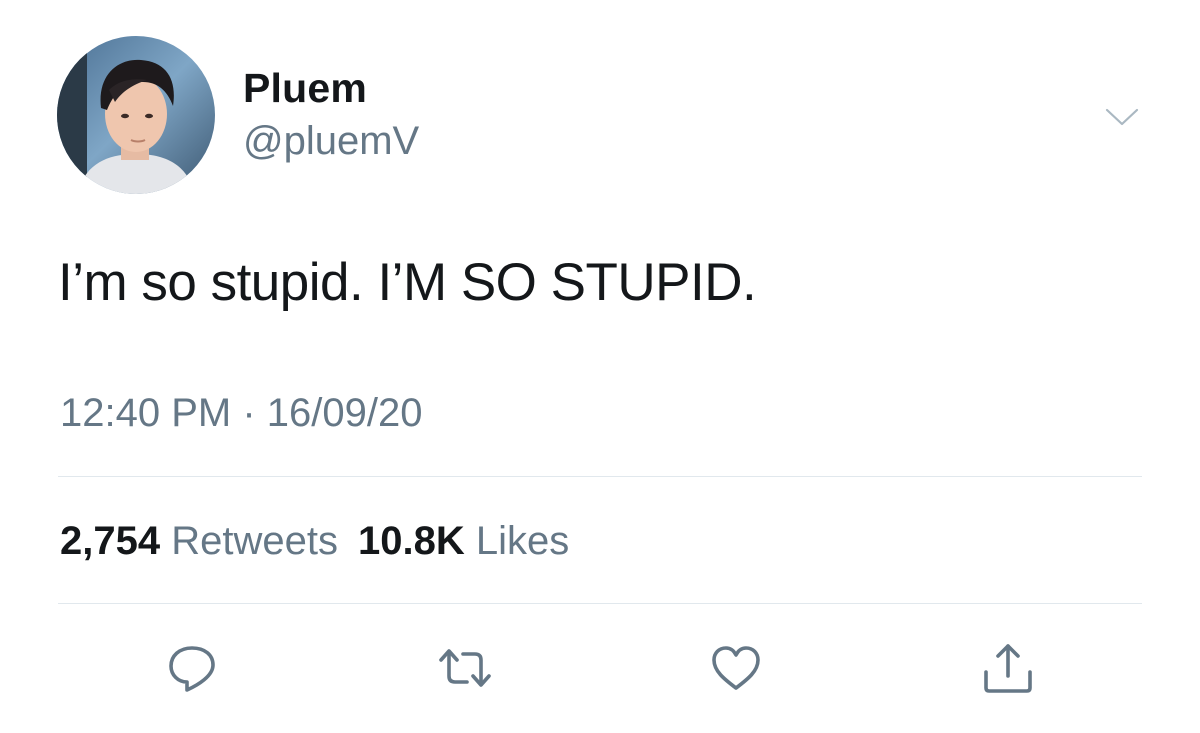 This screenshot has width=1200, height=733. Describe the element at coordinates (411, 541) in the screenshot. I see `likes-count: 10.8K` at that location.